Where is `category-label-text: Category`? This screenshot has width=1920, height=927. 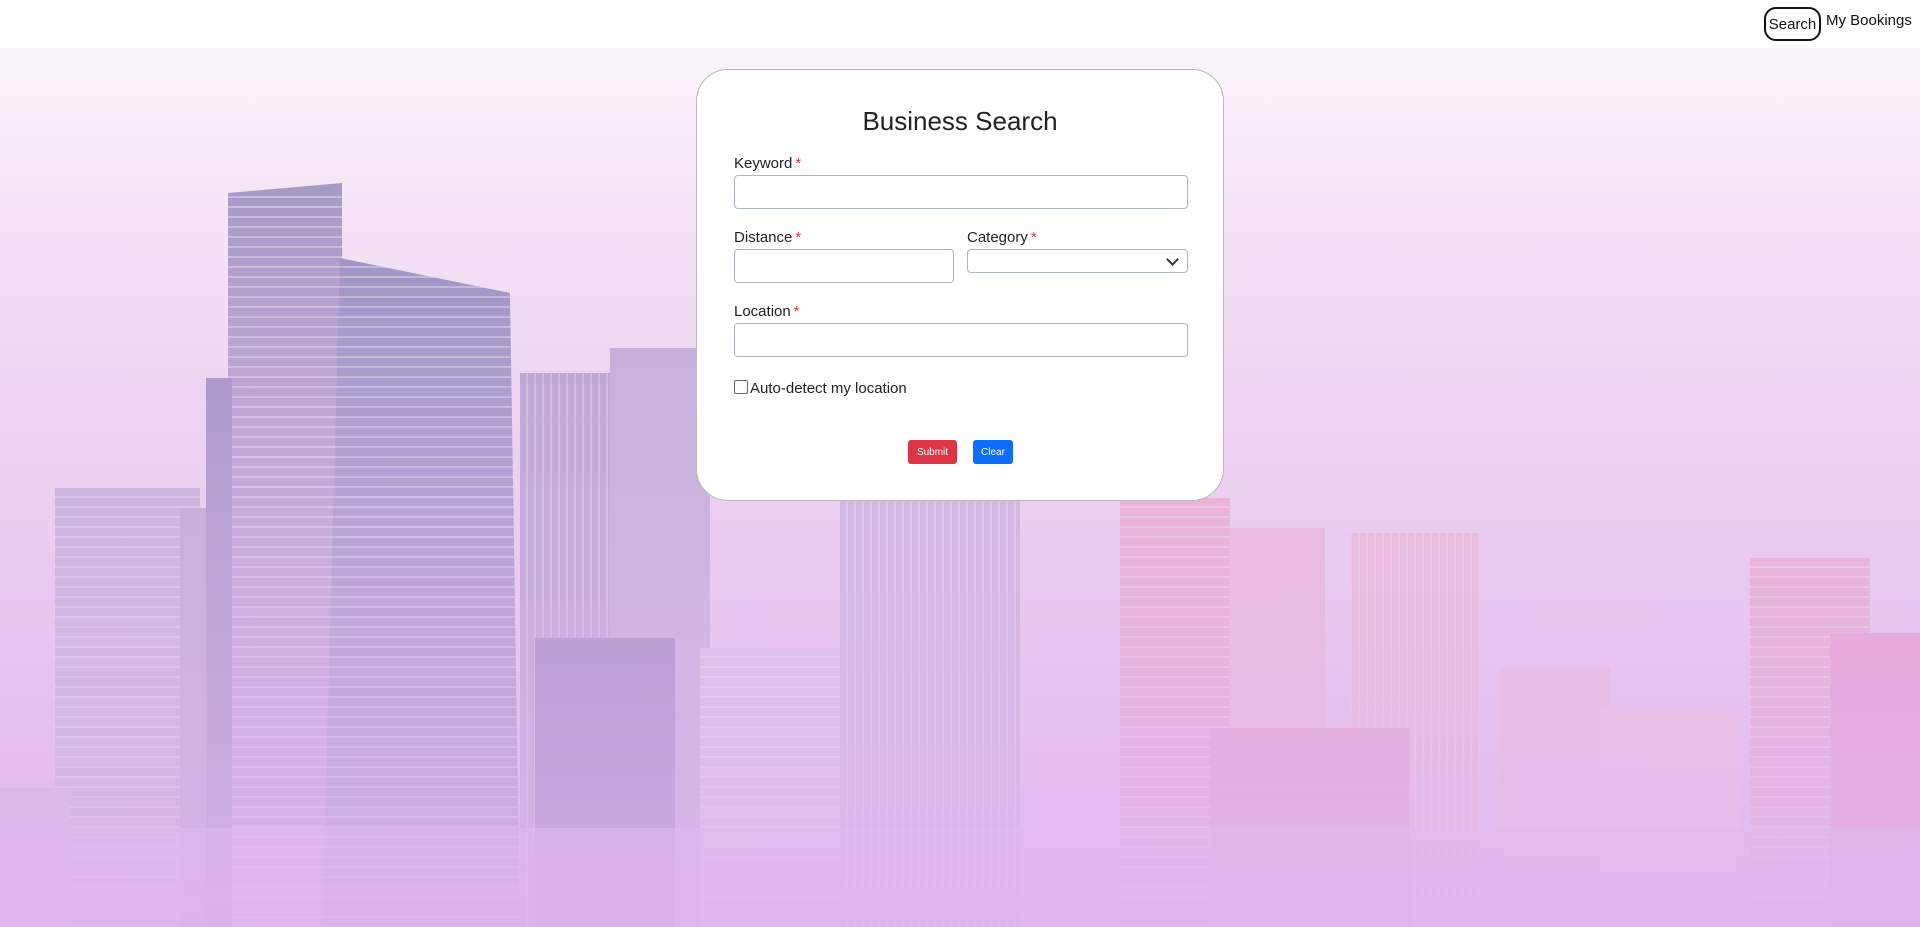 category-label-text: Category is located at coordinates (997, 237).